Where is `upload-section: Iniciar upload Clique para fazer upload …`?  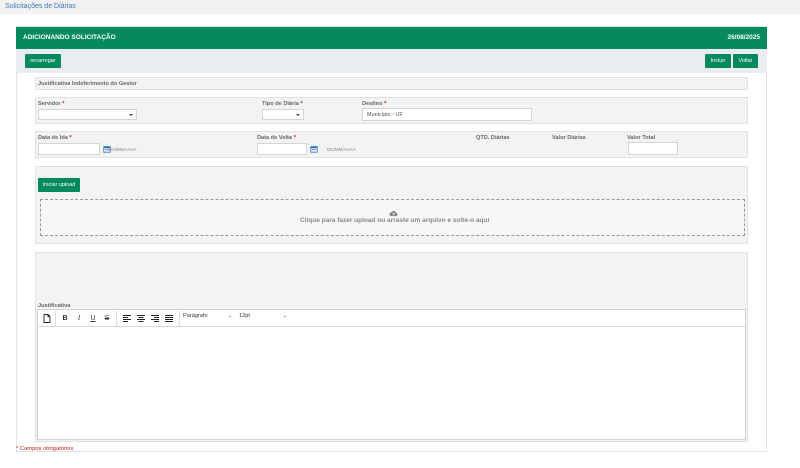
upload-section: Iniciar upload Clique para fazer upload … is located at coordinates (391, 205).